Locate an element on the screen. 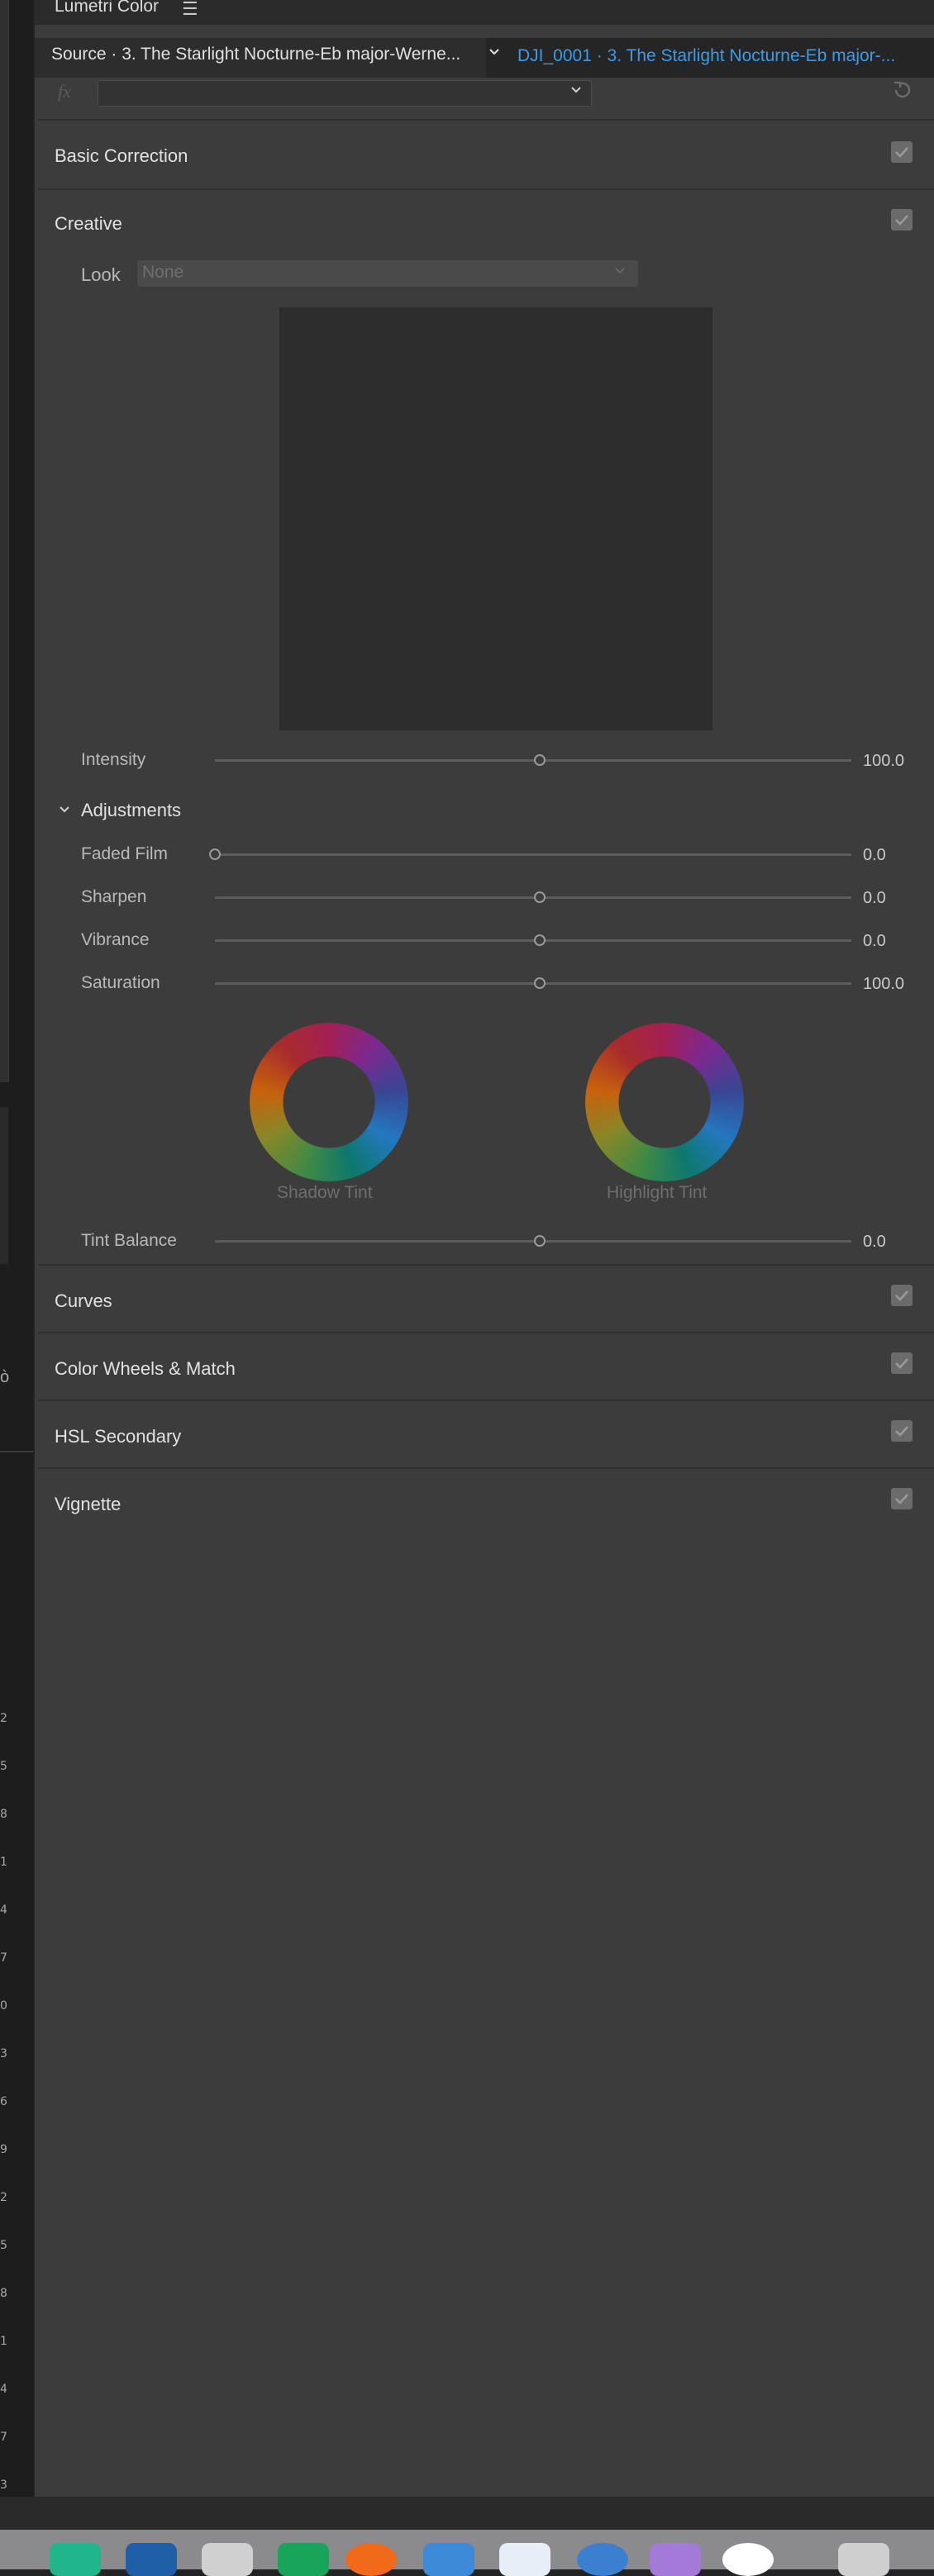  tint-balance-slider is located at coordinates (533, 1241).